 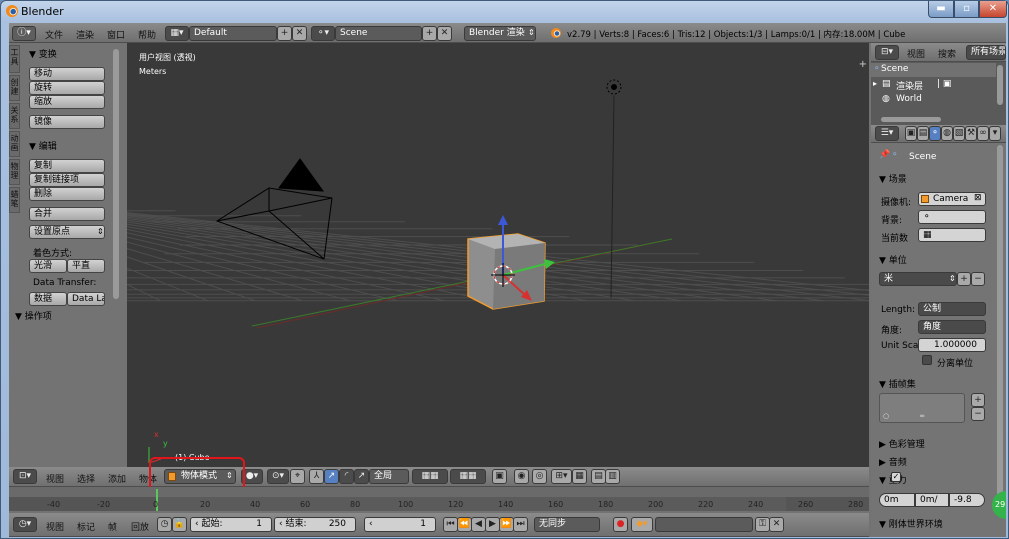 I want to click on end-frame-field: ‹ 结束: 250, so click(x=315, y=524).